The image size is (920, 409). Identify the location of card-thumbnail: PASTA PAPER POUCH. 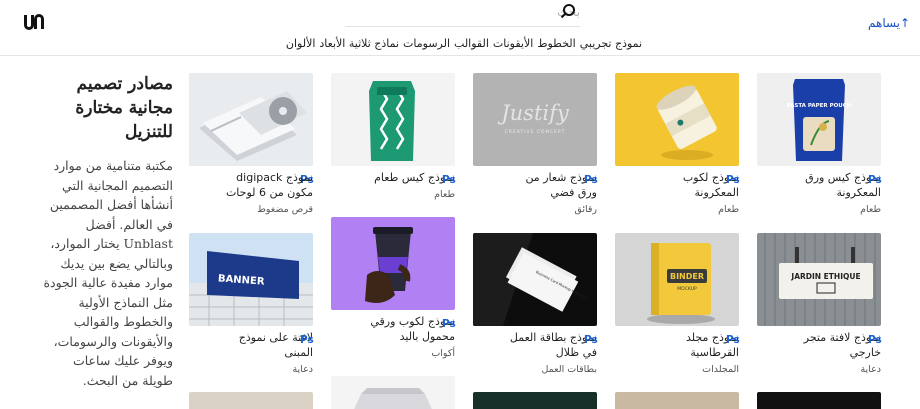
(819, 119).